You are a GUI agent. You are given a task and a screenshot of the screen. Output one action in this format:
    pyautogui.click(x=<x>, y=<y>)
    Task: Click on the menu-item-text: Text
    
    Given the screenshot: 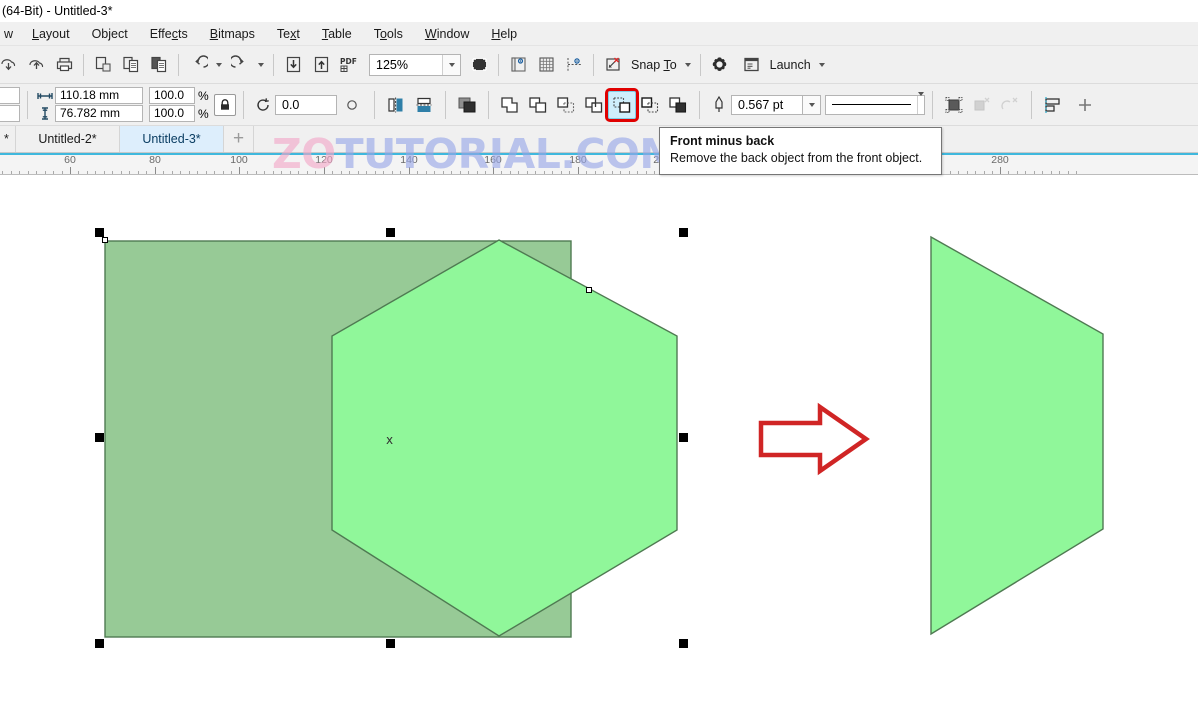 What is the action you would take?
    pyautogui.click(x=288, y=34)
    